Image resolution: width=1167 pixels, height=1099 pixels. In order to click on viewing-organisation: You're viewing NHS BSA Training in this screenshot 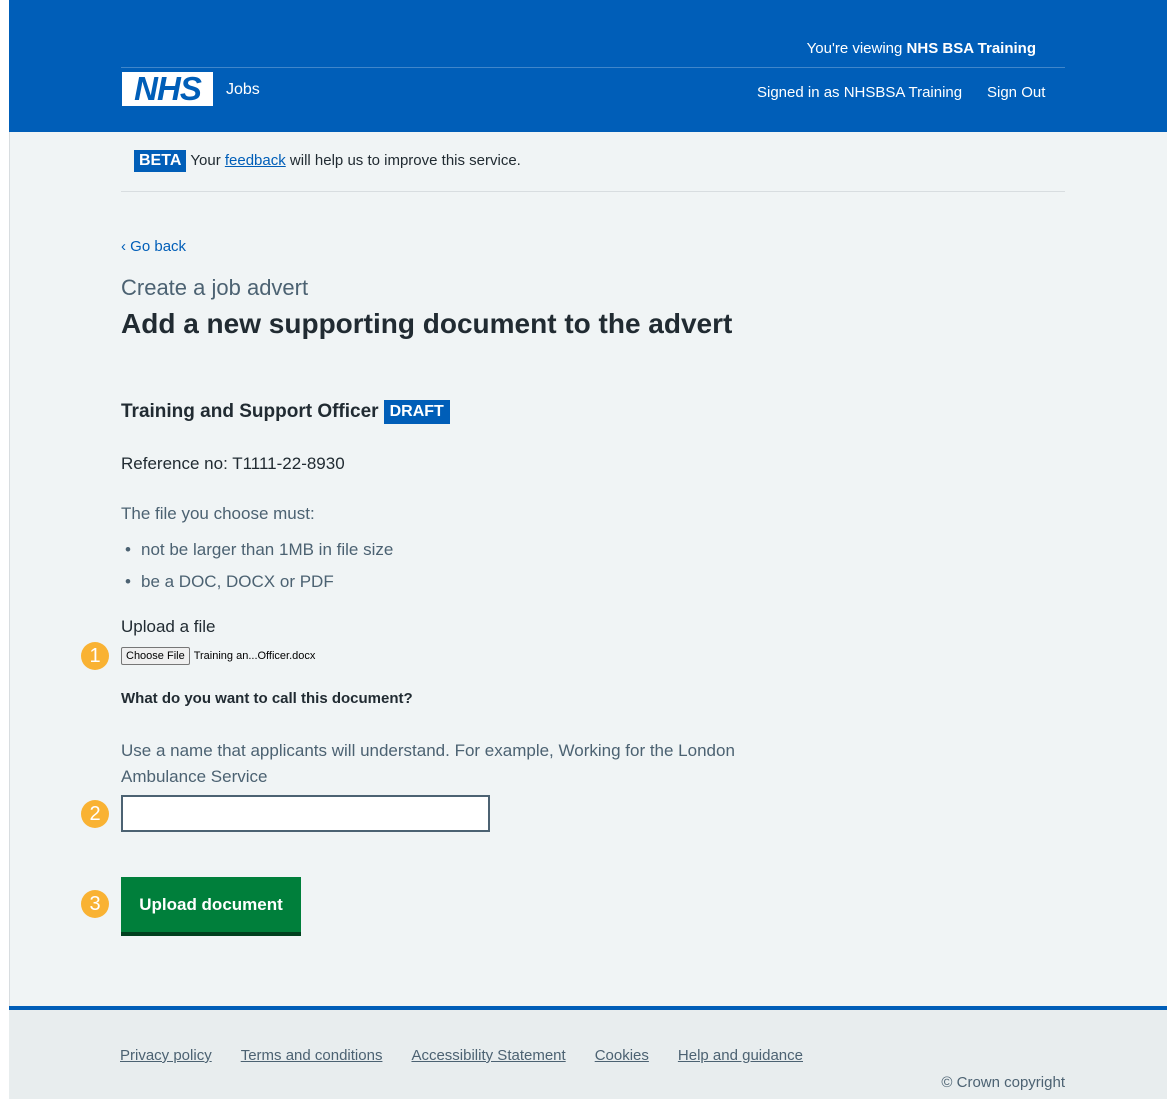, I will do `click(921, 48)`.